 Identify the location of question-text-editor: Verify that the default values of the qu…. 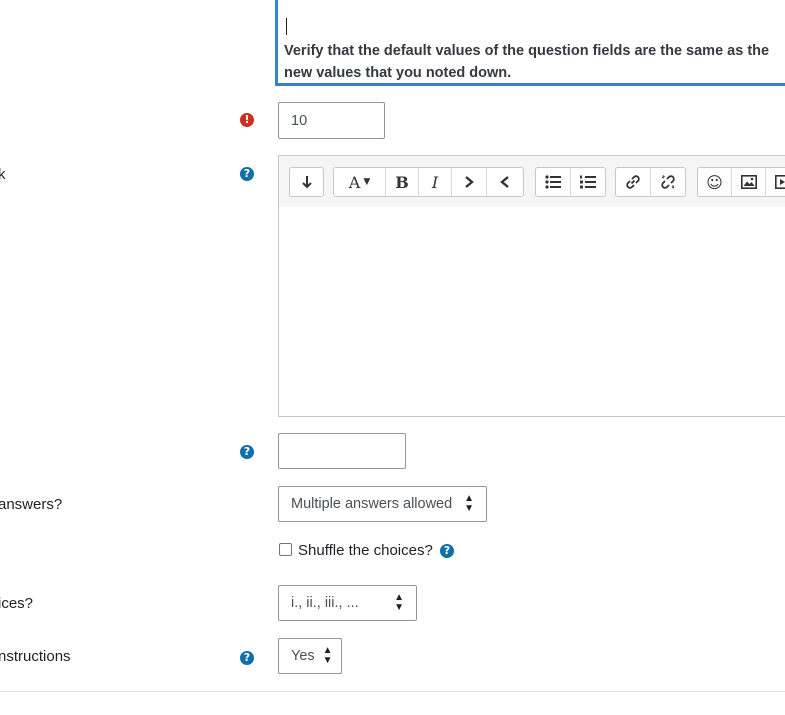
(530, 43).